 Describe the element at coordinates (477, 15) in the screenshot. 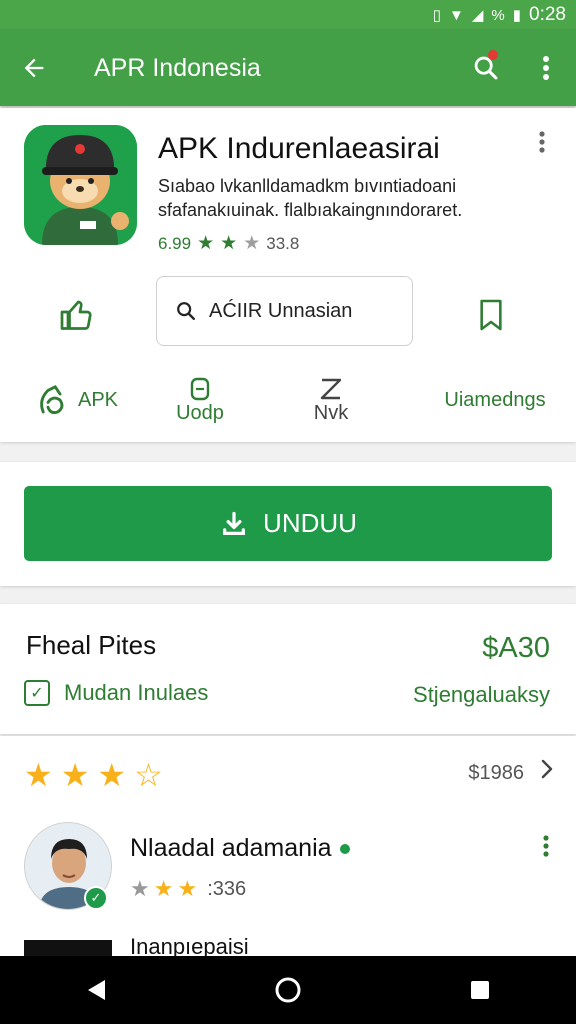

I see `signal-icon: ◢` at that location.